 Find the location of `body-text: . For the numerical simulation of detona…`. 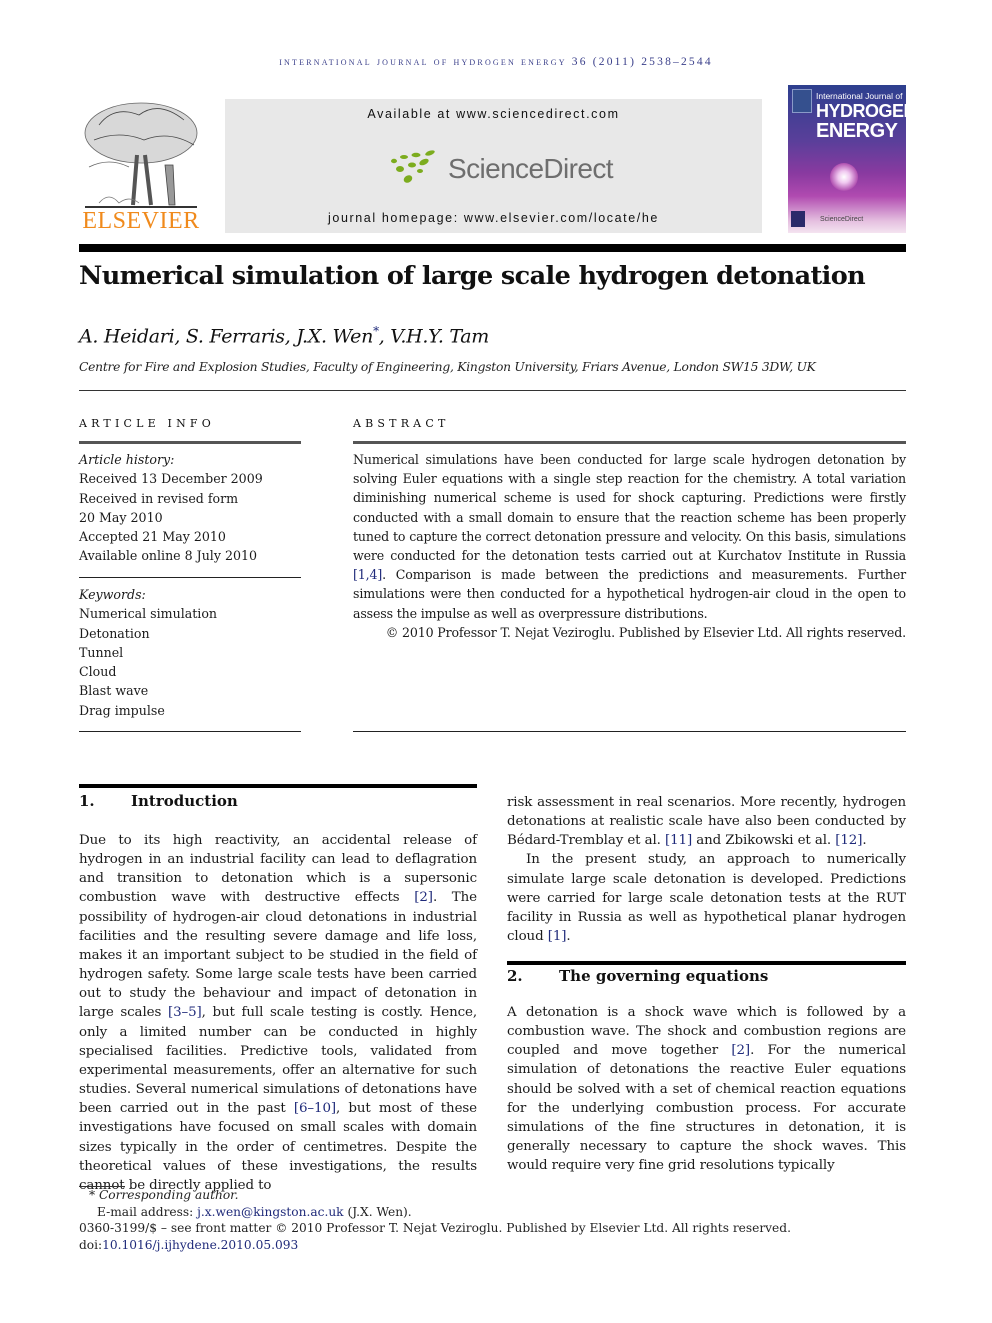

body-text: . For the numerical simulation of detona… is located at coordinates (706, 1108).